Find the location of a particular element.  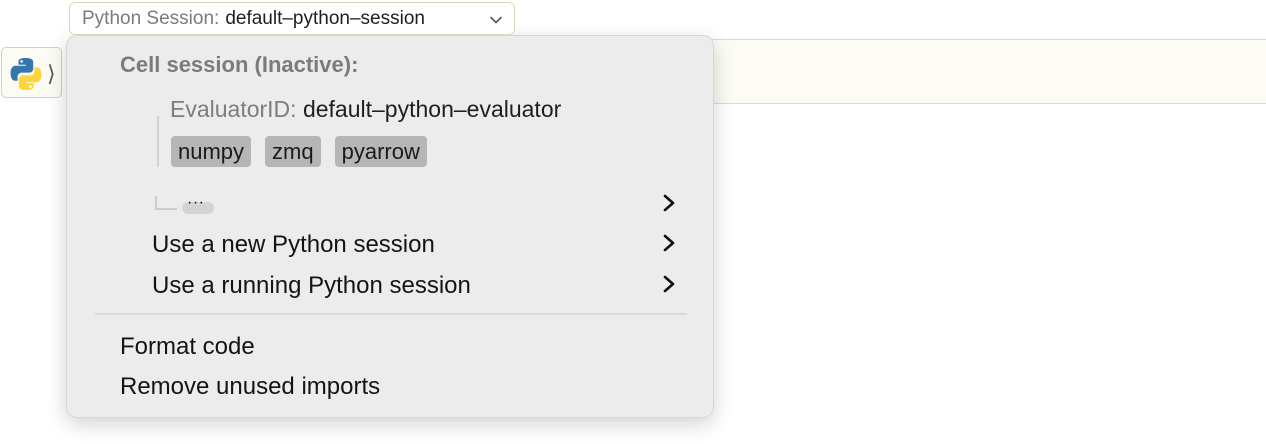

session-selector-label: Python Session: is located at coordinates (151, 18).